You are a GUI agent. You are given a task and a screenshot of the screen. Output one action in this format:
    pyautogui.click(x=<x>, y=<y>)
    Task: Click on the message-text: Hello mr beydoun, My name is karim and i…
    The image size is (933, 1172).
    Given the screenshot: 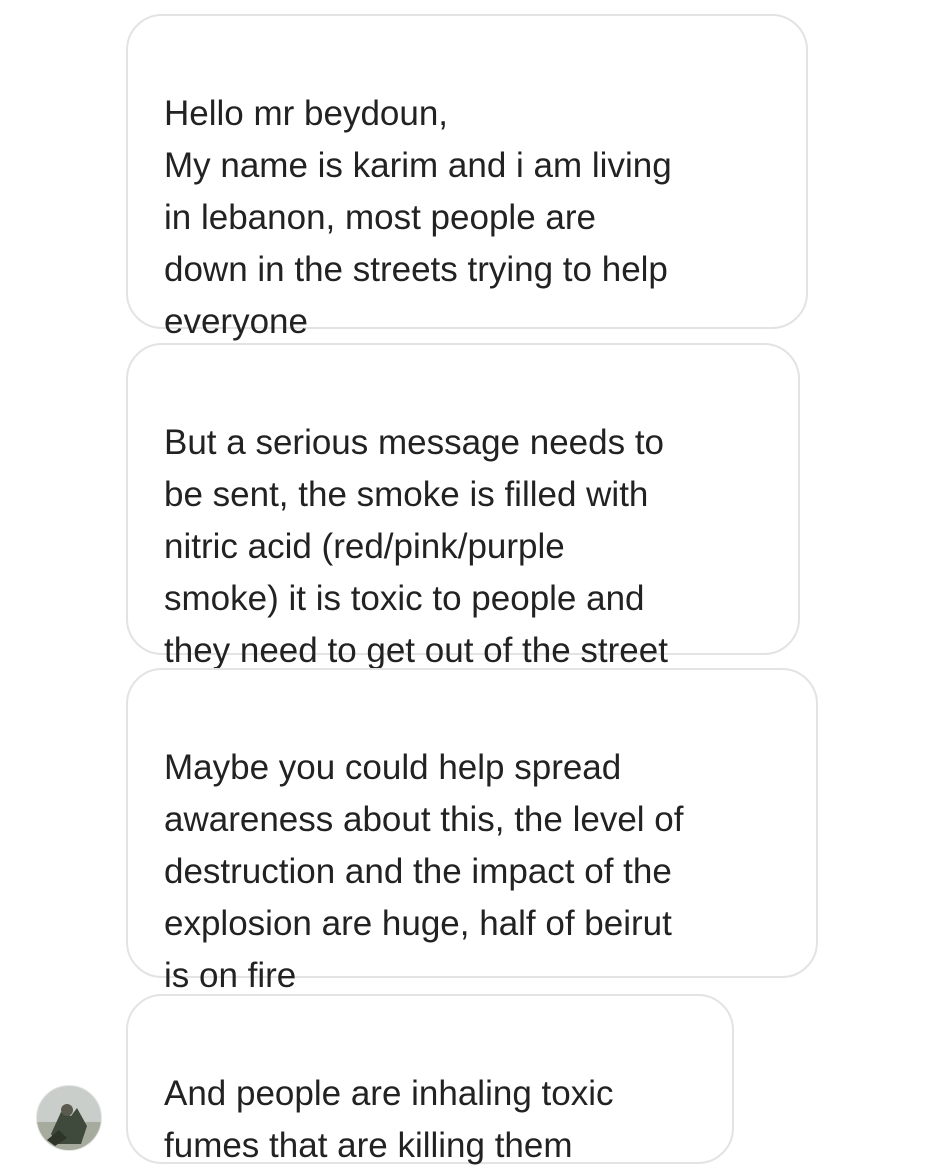 What is the action you would take?
    pyautogui.click(x=418, y=217)
    